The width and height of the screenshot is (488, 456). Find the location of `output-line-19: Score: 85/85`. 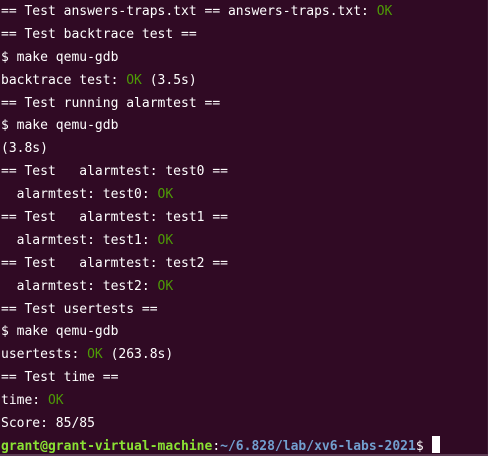

output-line-19: Score: 85/85 is located at coordinates (244, 424).